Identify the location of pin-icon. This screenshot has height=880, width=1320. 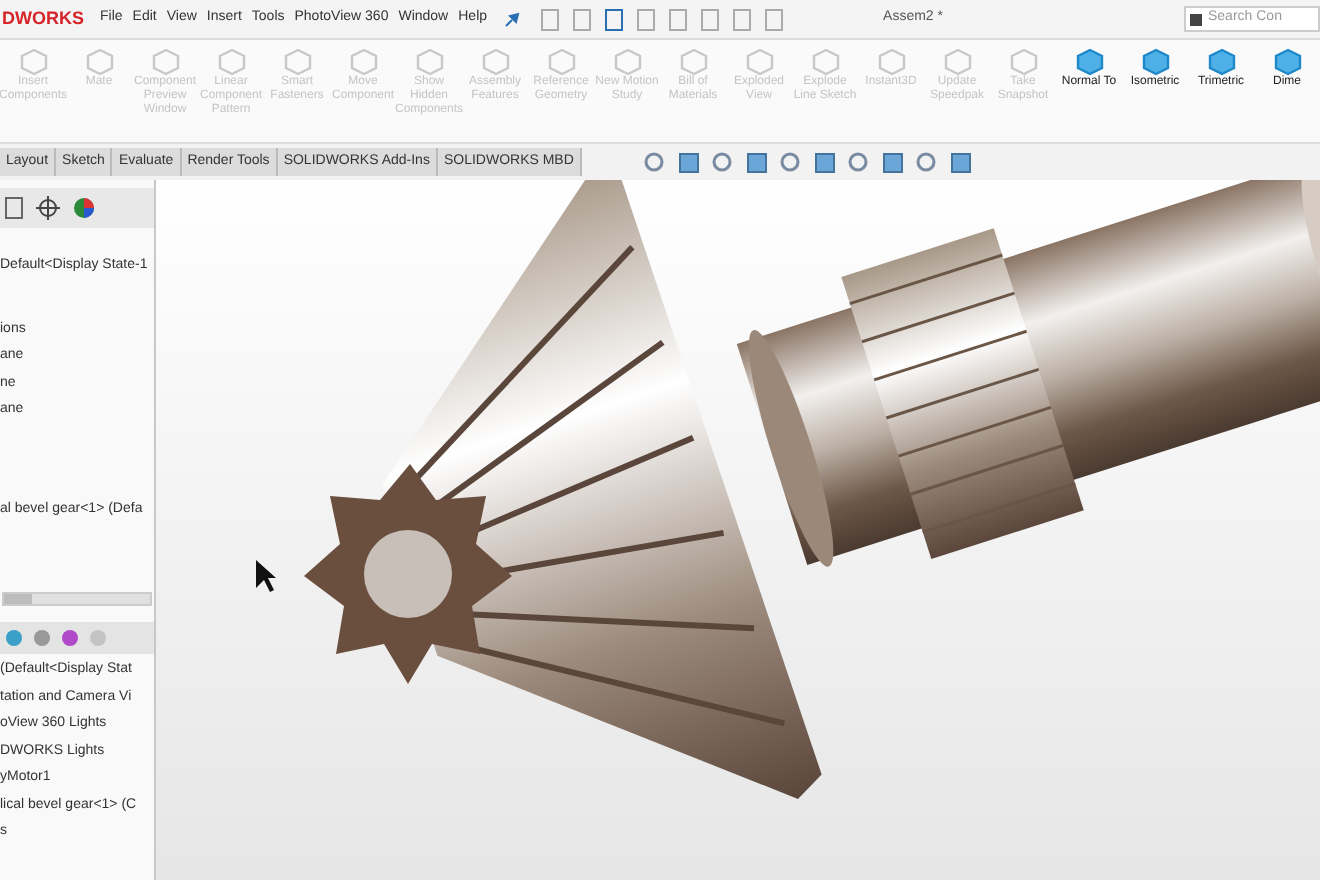
(511, 19).